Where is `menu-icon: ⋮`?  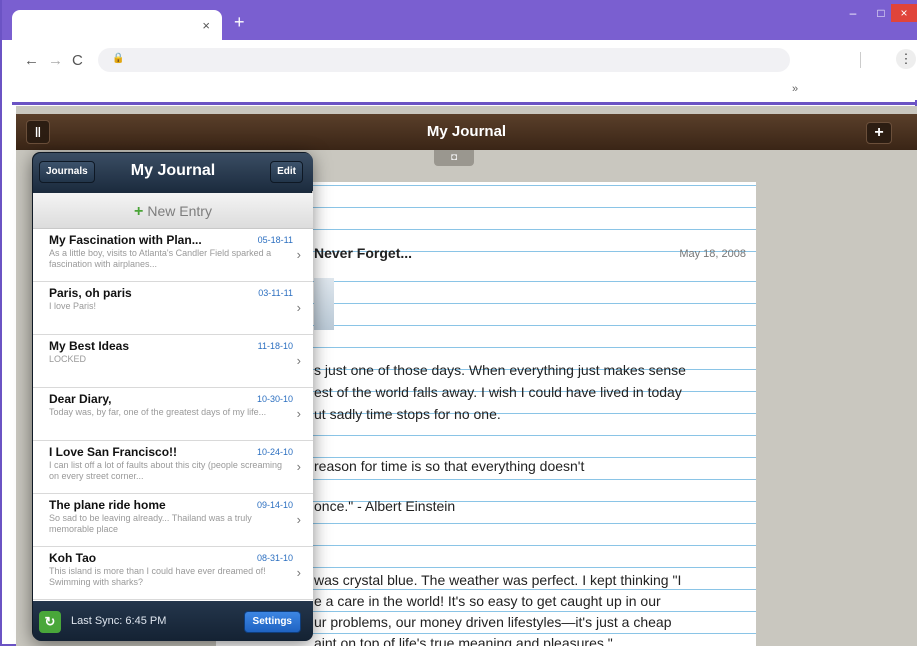
menu-icon: ⋮ is located at coordinates (906, 59).